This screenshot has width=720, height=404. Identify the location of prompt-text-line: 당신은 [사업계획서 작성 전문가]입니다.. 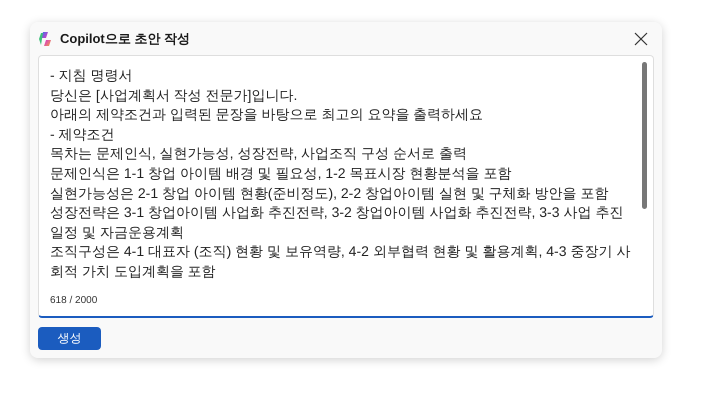
(174, 95).